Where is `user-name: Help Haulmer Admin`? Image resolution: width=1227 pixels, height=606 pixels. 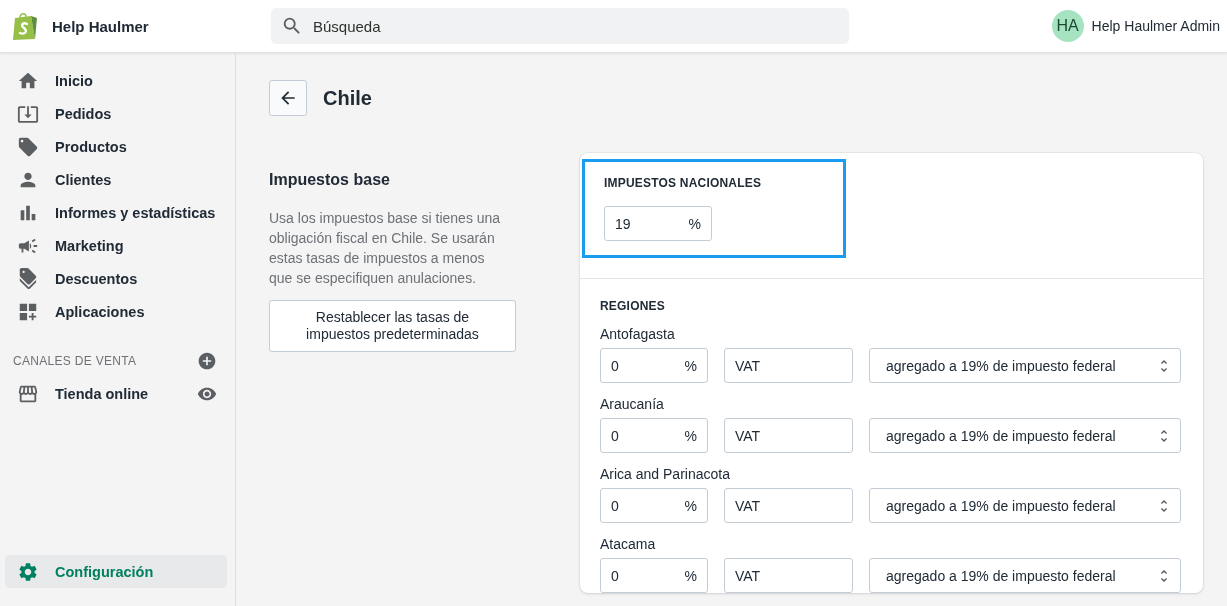
user-name: Help Haulmer Admin is located at coordinates (1155, 26).